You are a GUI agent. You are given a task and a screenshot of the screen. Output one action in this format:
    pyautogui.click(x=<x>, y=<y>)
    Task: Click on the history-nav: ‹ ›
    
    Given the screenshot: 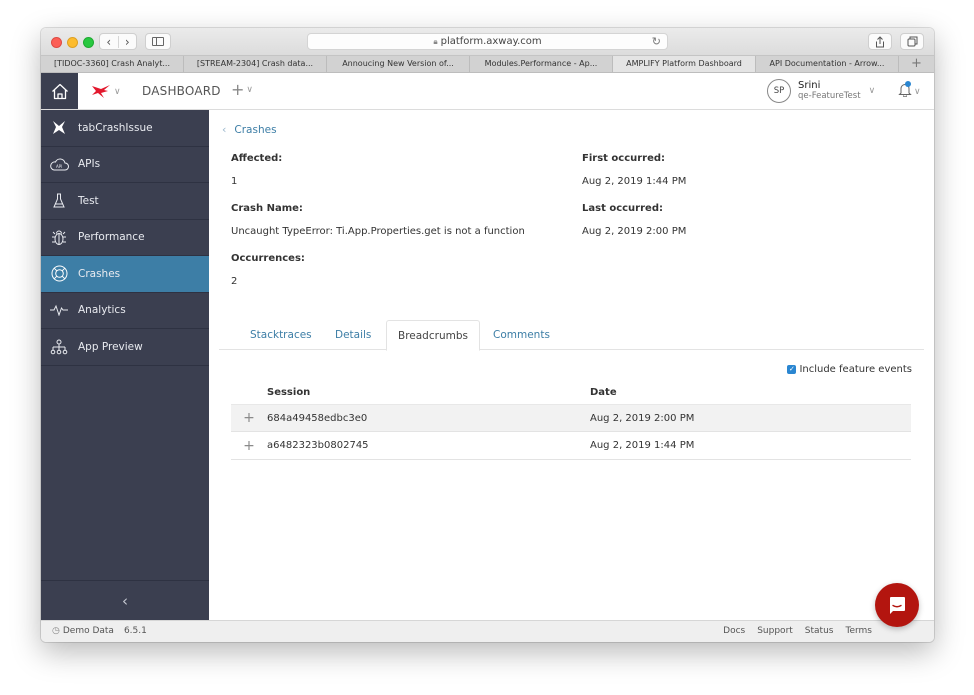 What is the action you would take?
    pyautogui.click(x=118, y=41)
    